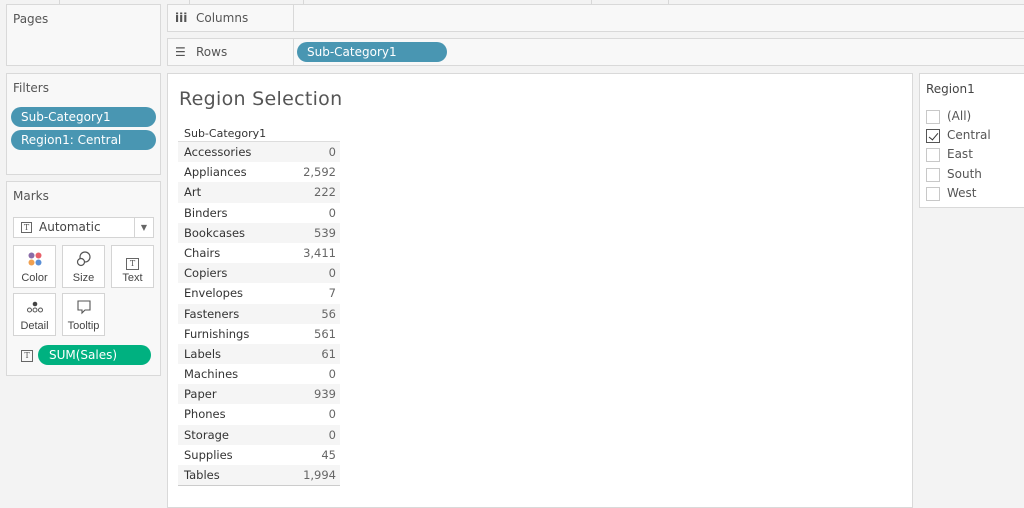 The width and height of the screenshot is (1024, 508). I want to click on size-label: Size, so click(83, 278).